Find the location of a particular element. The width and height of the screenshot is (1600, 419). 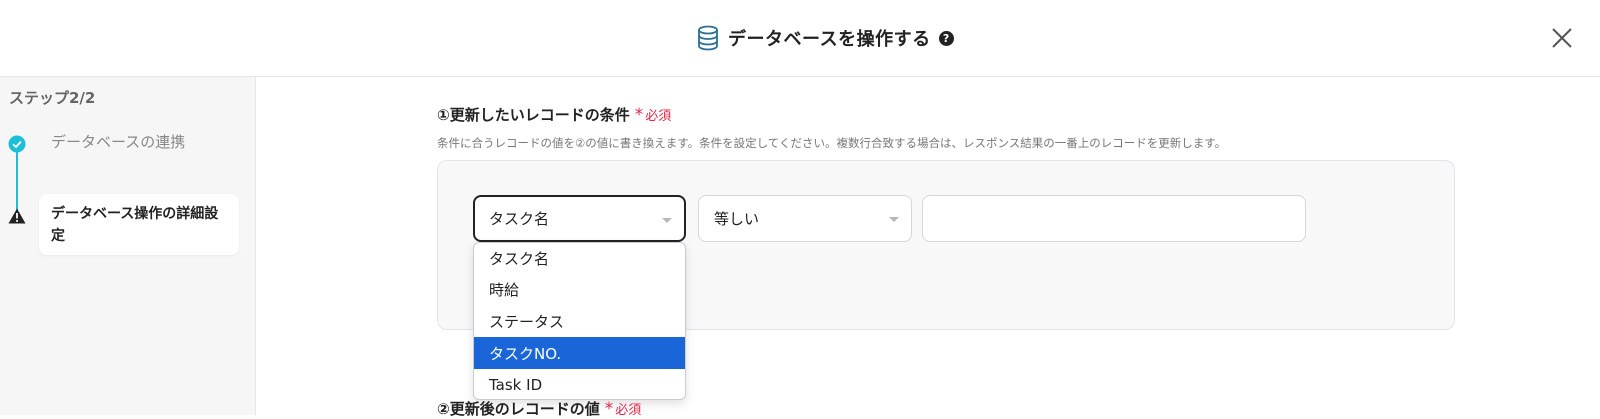

section-condition-title: ①更新したいレコードの条件 * 必須 is located at coordinates (554, 114).